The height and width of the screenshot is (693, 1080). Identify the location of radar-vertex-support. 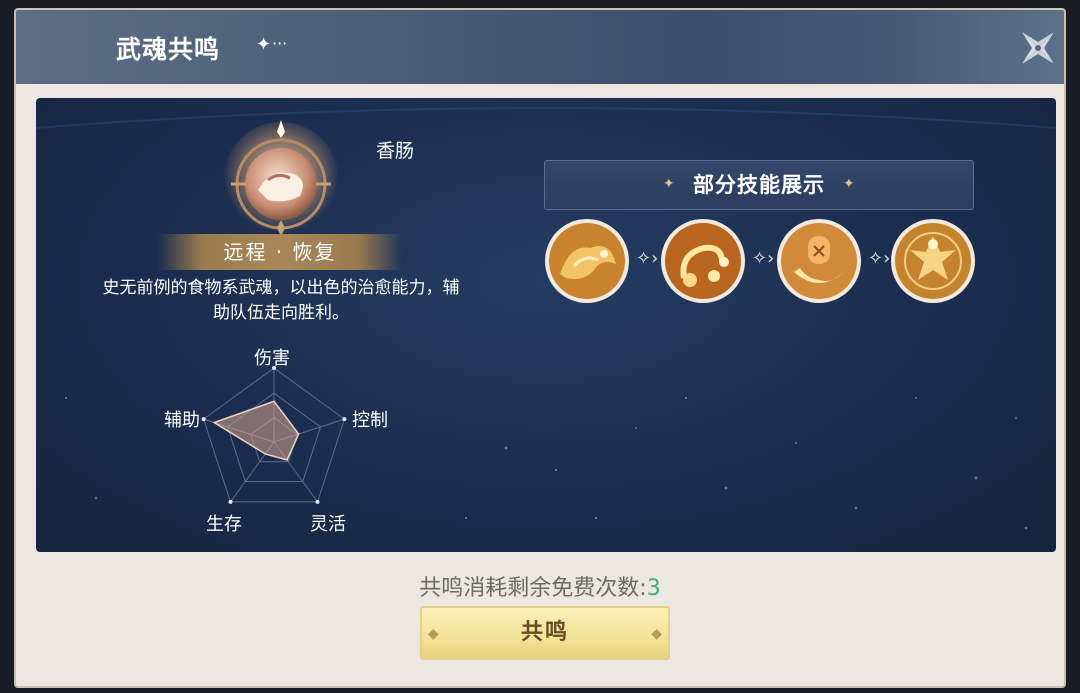
(203, 419).